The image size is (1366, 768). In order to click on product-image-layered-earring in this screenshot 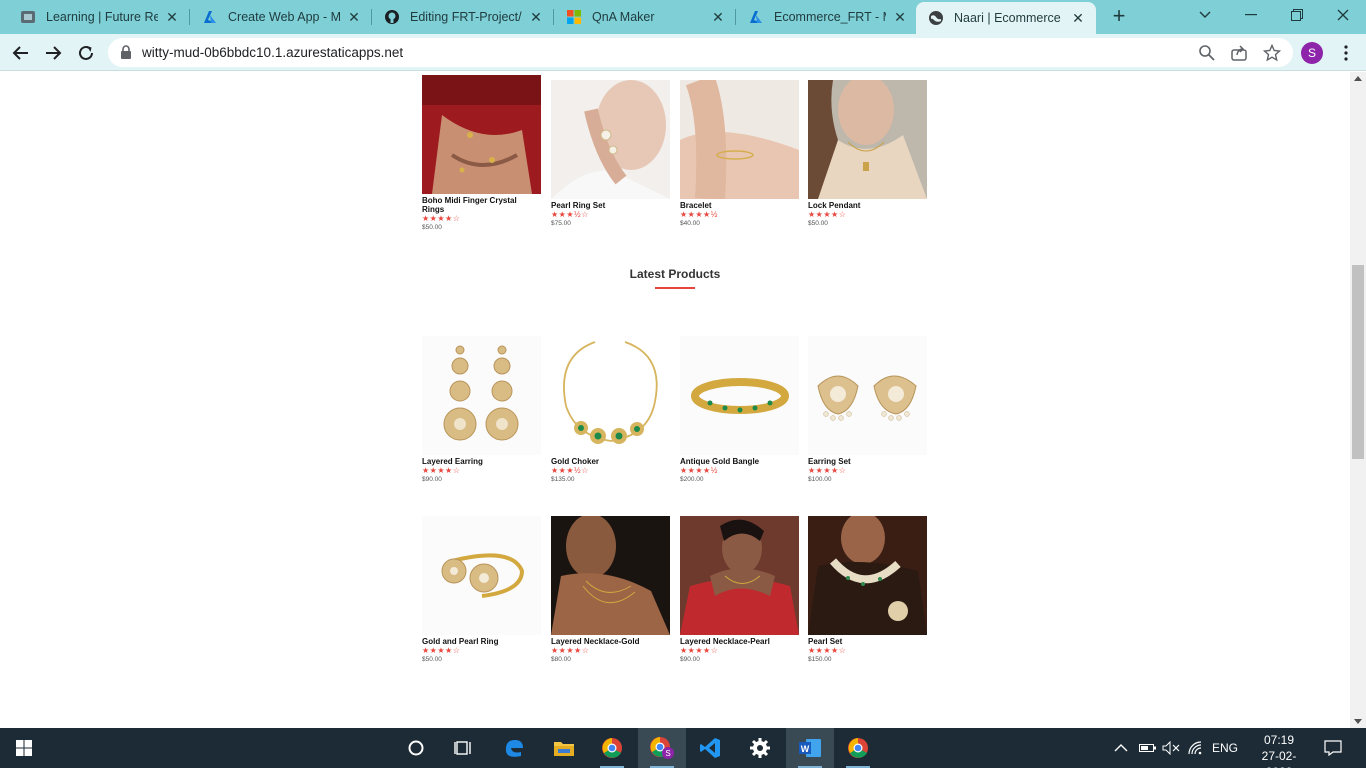, I will do `click(481, 395)`.